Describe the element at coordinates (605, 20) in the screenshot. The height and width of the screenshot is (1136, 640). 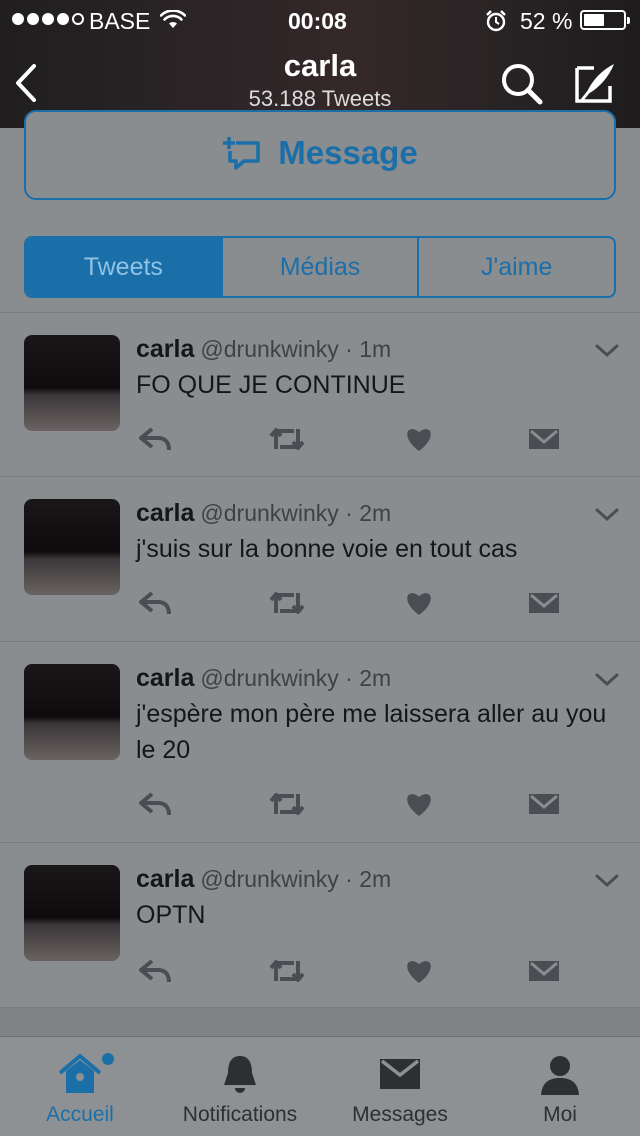
I see `battery-icon` at that location.